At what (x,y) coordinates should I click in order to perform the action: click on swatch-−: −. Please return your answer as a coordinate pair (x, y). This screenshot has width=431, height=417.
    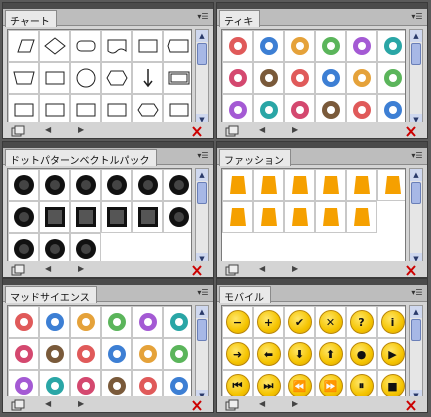
    Looking at the image, I should click on (237, 322).